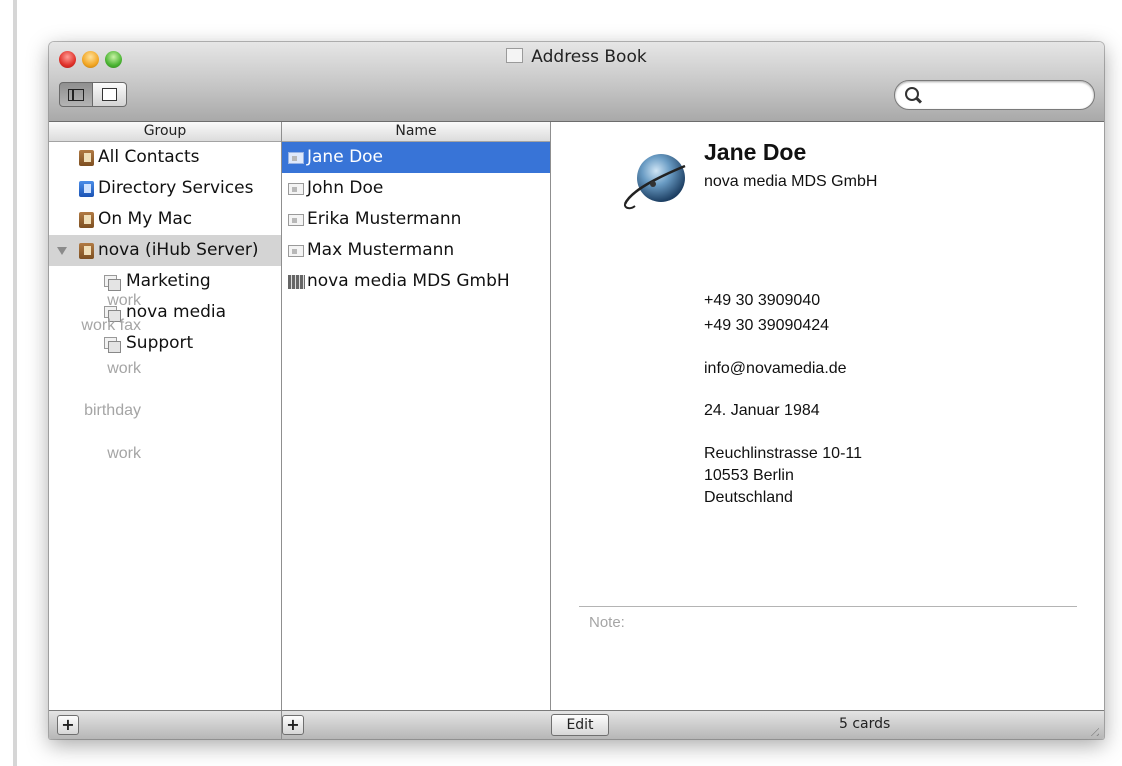 The height and width of the screenshot is (766, 1122). I want to click on name-item-max-mustermann: Max Mustermann, so click(416, 250).